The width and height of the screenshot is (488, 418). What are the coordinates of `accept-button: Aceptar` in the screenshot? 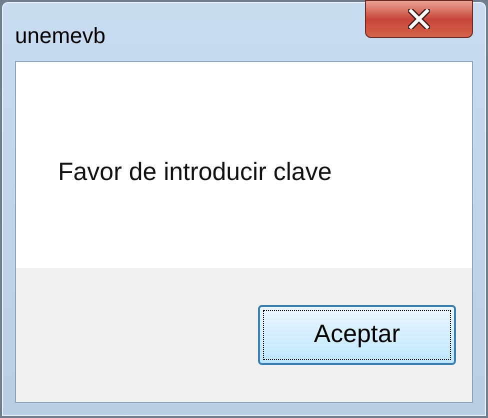 It's located at (357, 335).